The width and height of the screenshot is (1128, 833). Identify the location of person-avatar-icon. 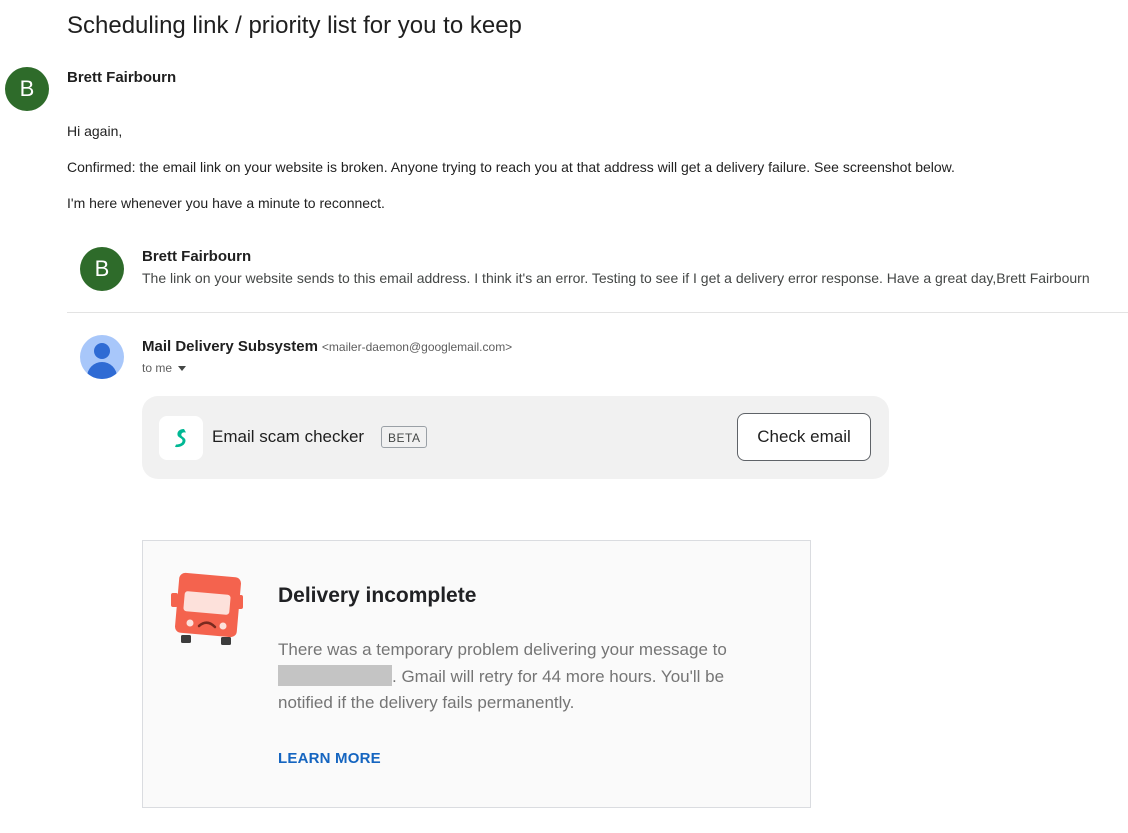
(102, 357).